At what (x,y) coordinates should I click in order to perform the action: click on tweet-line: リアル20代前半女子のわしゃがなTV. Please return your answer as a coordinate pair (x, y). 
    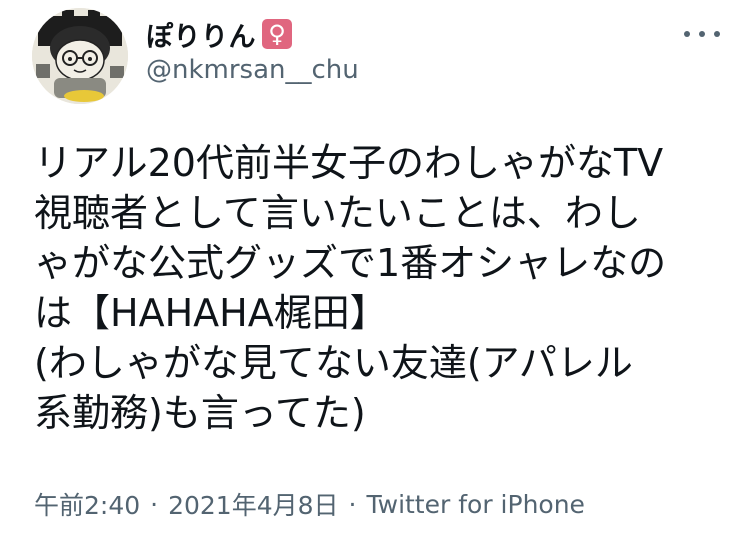
    Looking at the image, I should click on (349, 163).